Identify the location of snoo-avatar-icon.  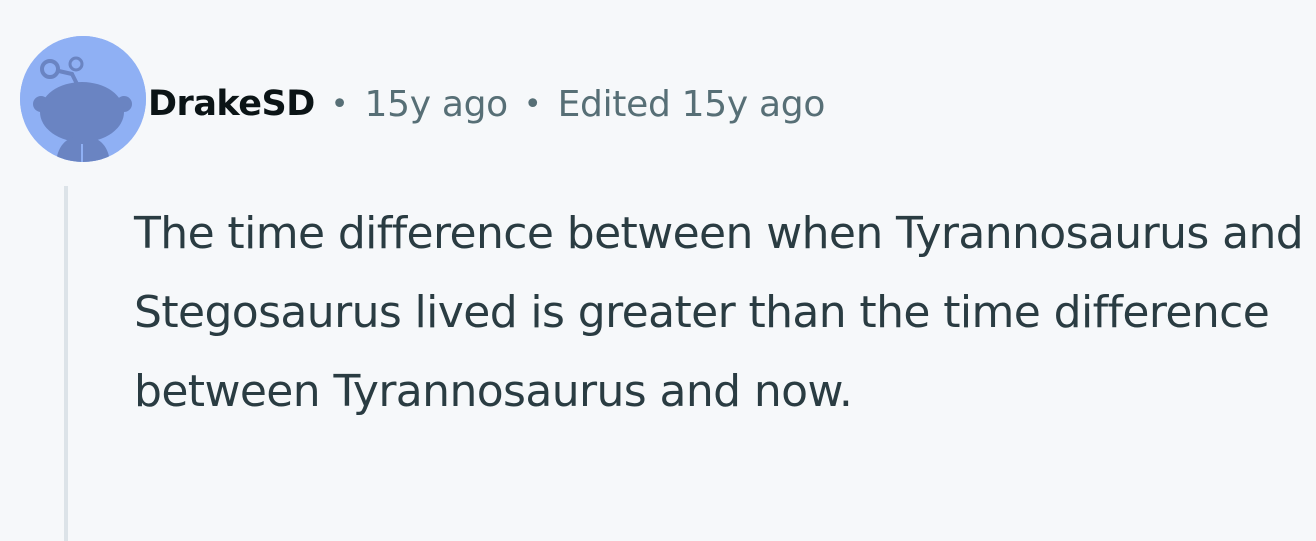
(83, 99).